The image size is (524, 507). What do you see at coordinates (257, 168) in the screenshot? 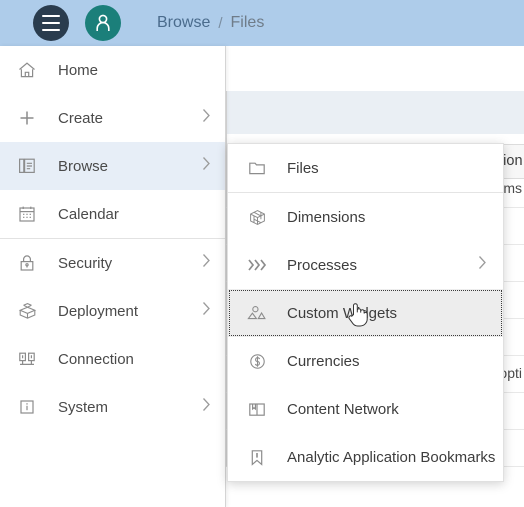
I see `folder-icon` at bounding box center [257, 168].